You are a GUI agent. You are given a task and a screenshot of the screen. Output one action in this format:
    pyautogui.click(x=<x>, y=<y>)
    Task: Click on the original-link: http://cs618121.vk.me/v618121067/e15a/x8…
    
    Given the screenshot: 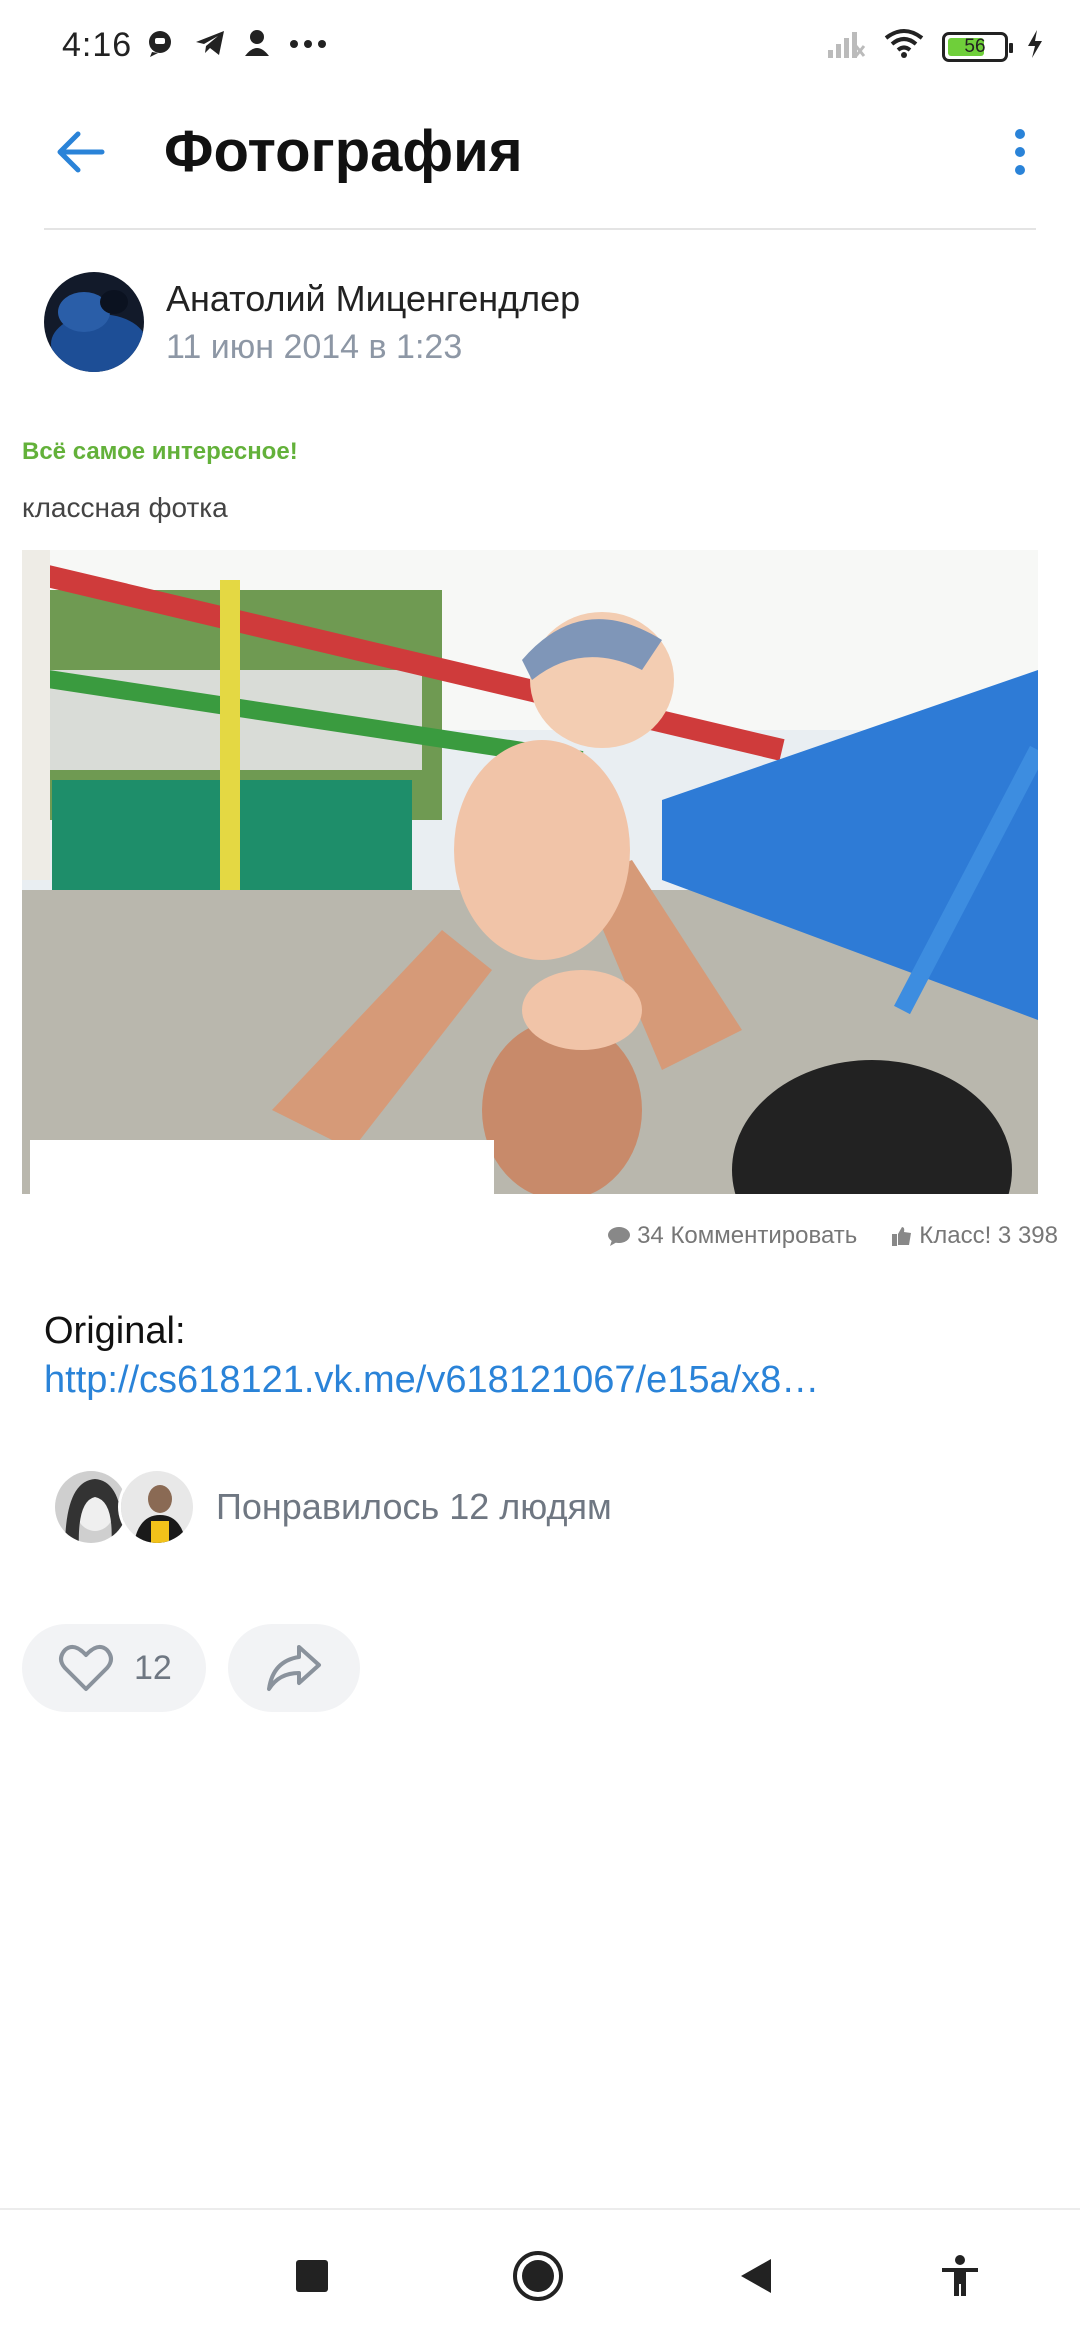 What is the action you would take?
    pyautogui.click(x=431, y=1380)
    